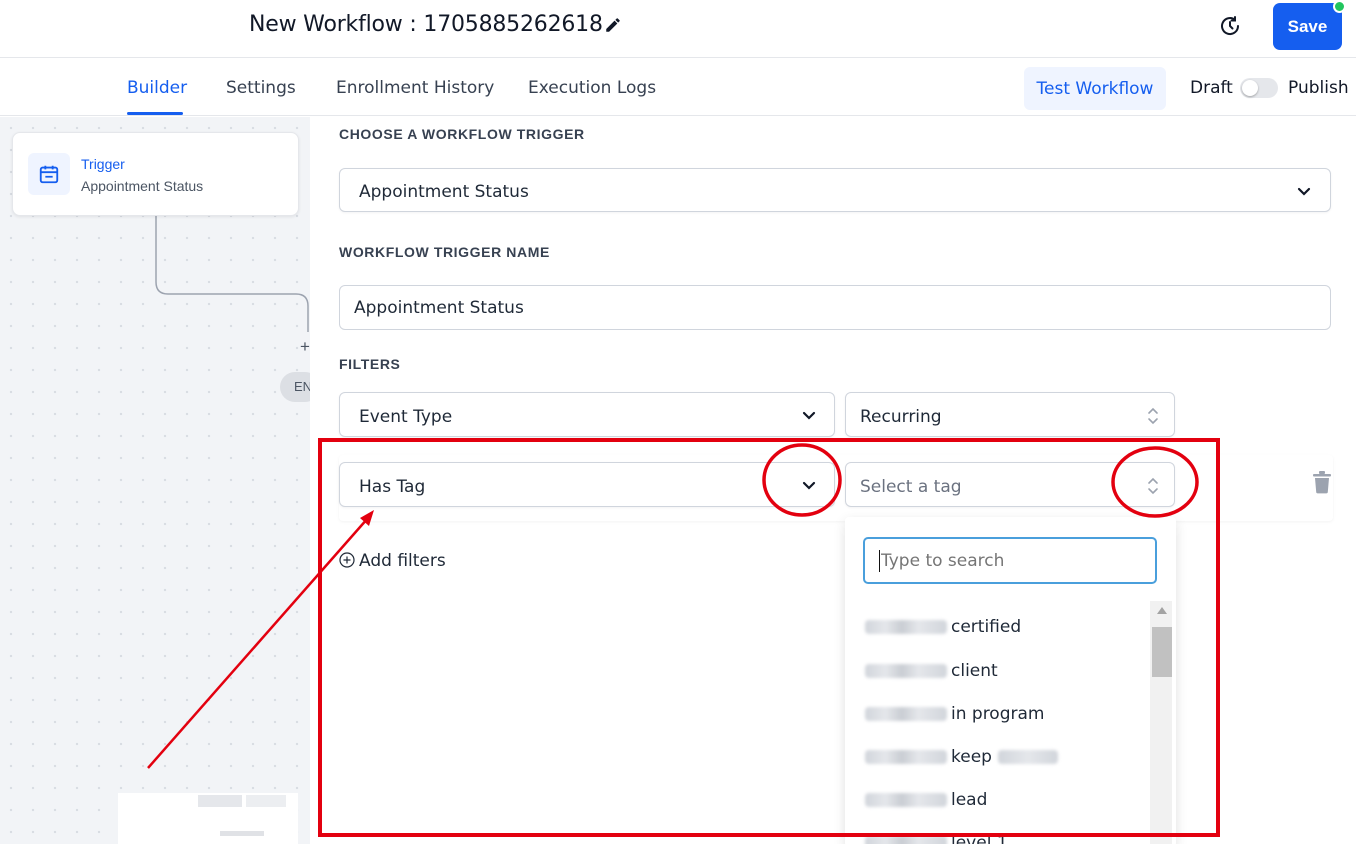  Describe the element at coordinates (1322, 482) in the screenshot. I see `trash-icon` at that location.